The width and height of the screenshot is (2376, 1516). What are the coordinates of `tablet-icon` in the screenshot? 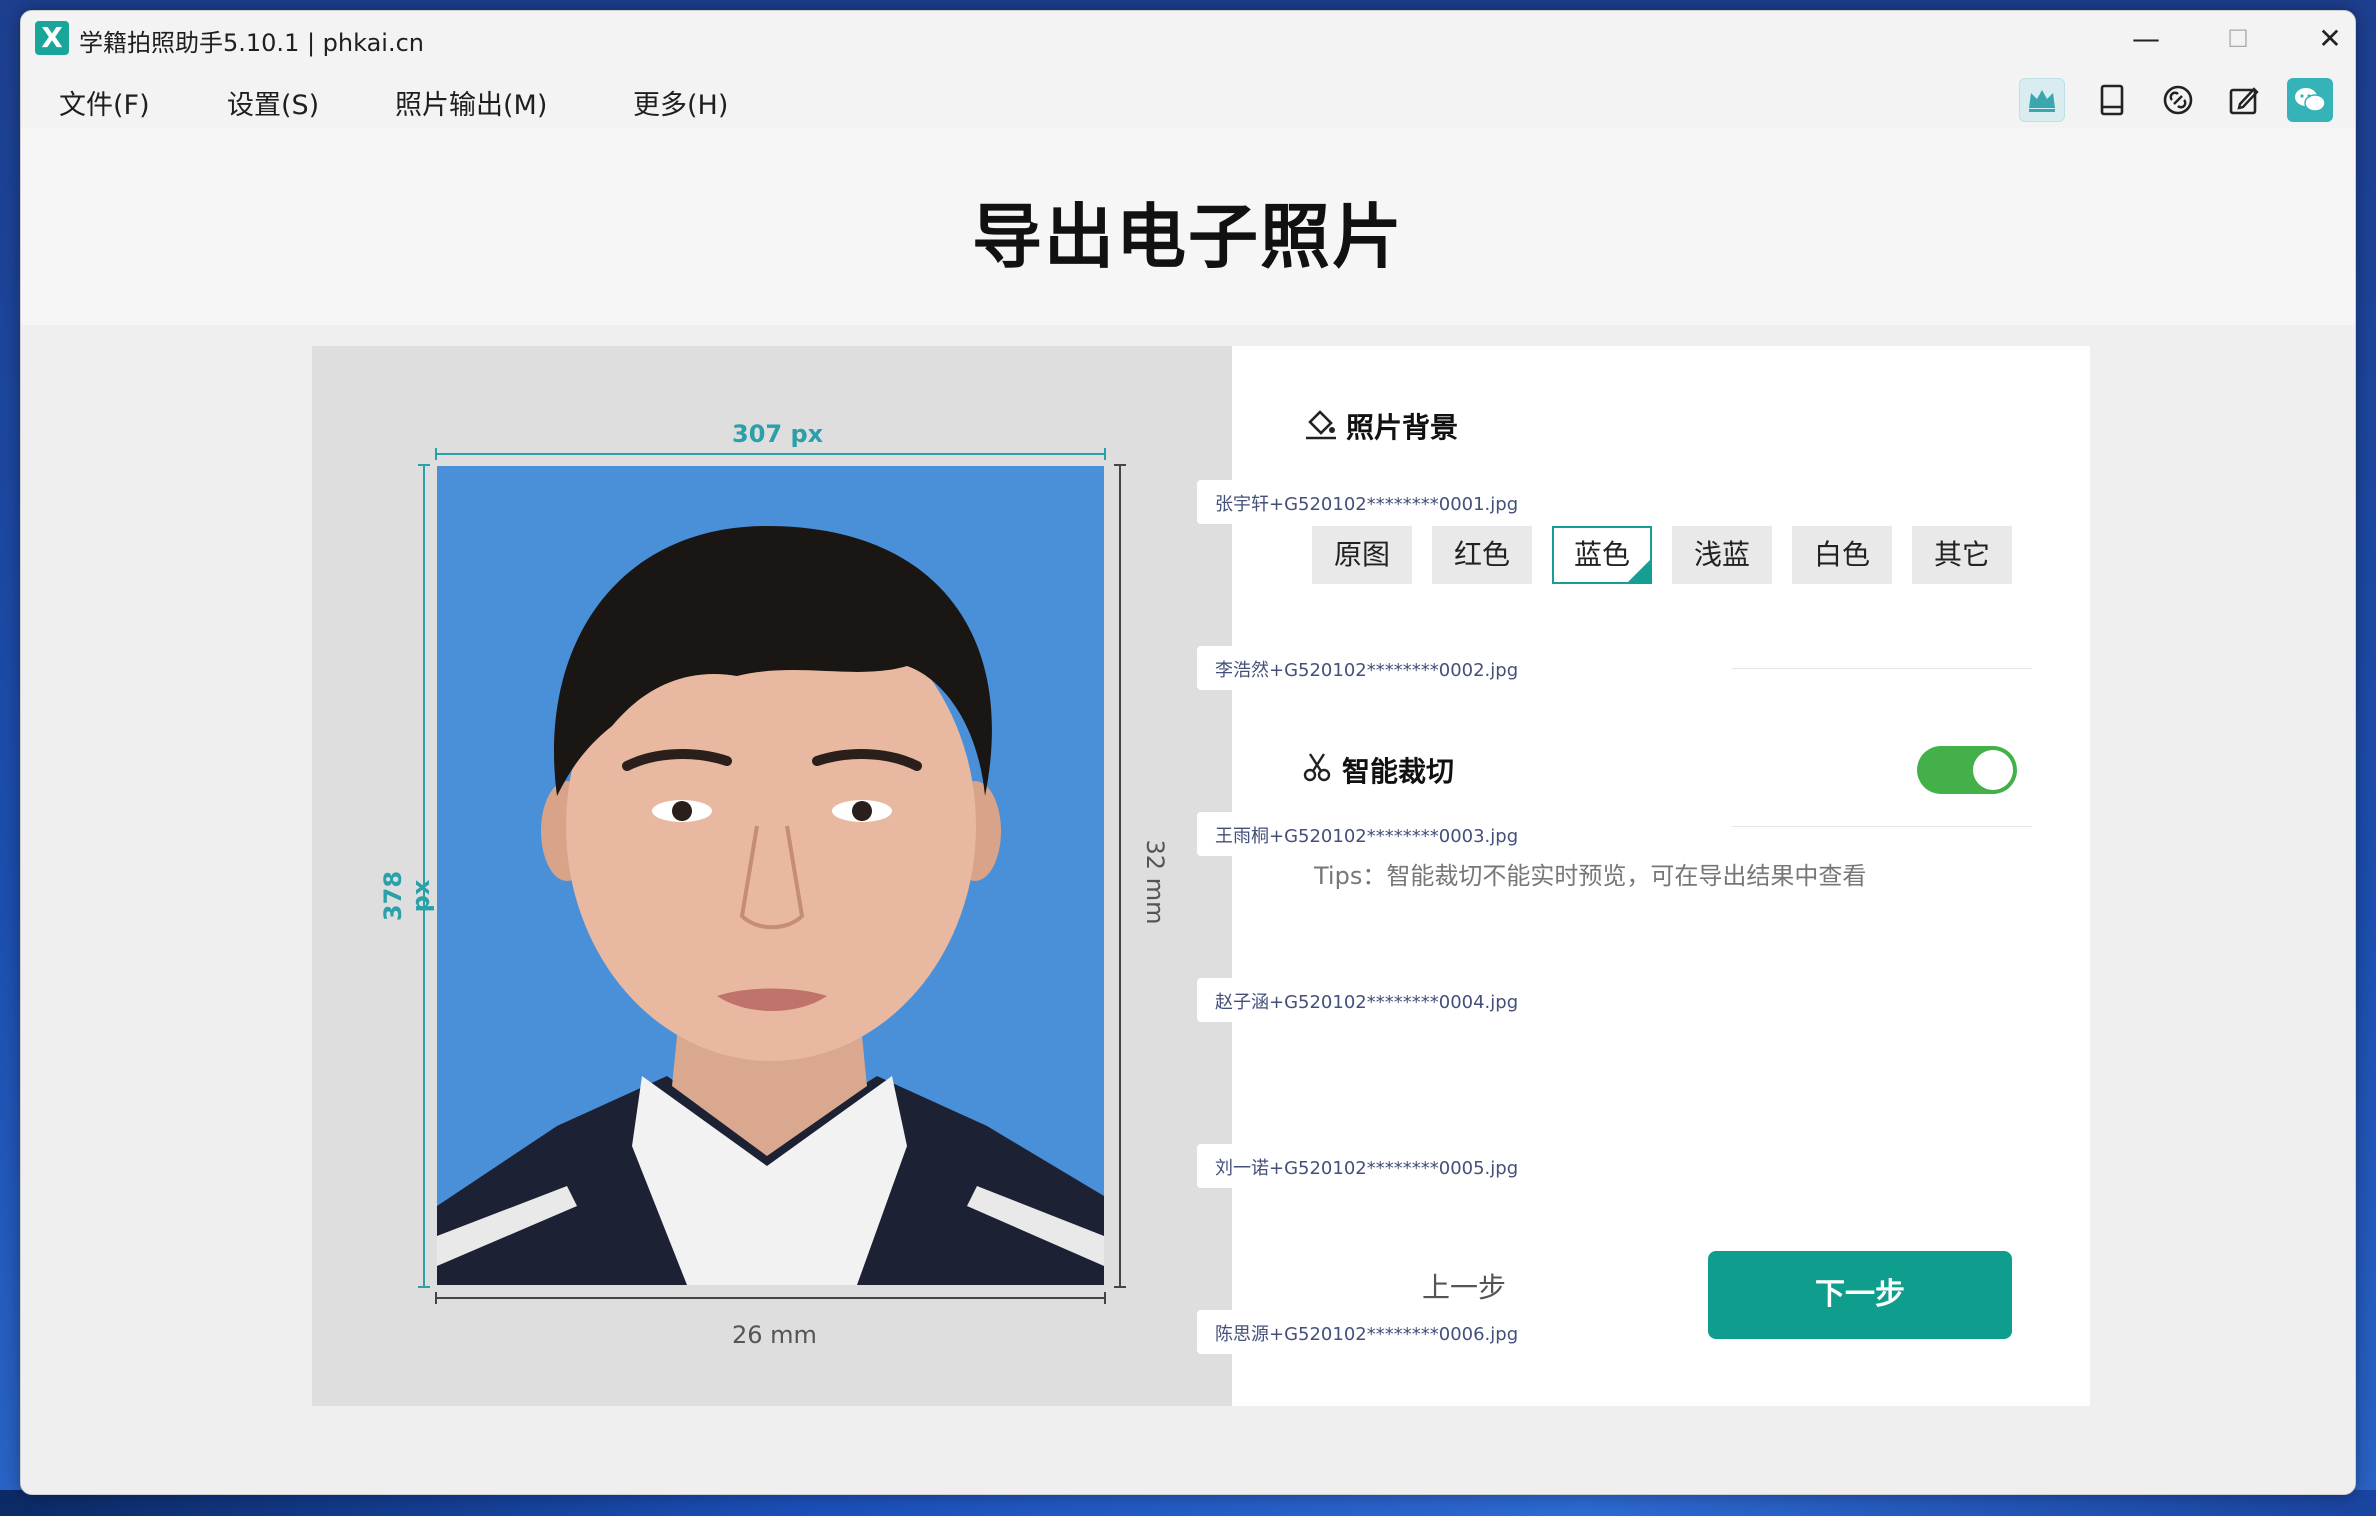 It's located at (2112, 100).